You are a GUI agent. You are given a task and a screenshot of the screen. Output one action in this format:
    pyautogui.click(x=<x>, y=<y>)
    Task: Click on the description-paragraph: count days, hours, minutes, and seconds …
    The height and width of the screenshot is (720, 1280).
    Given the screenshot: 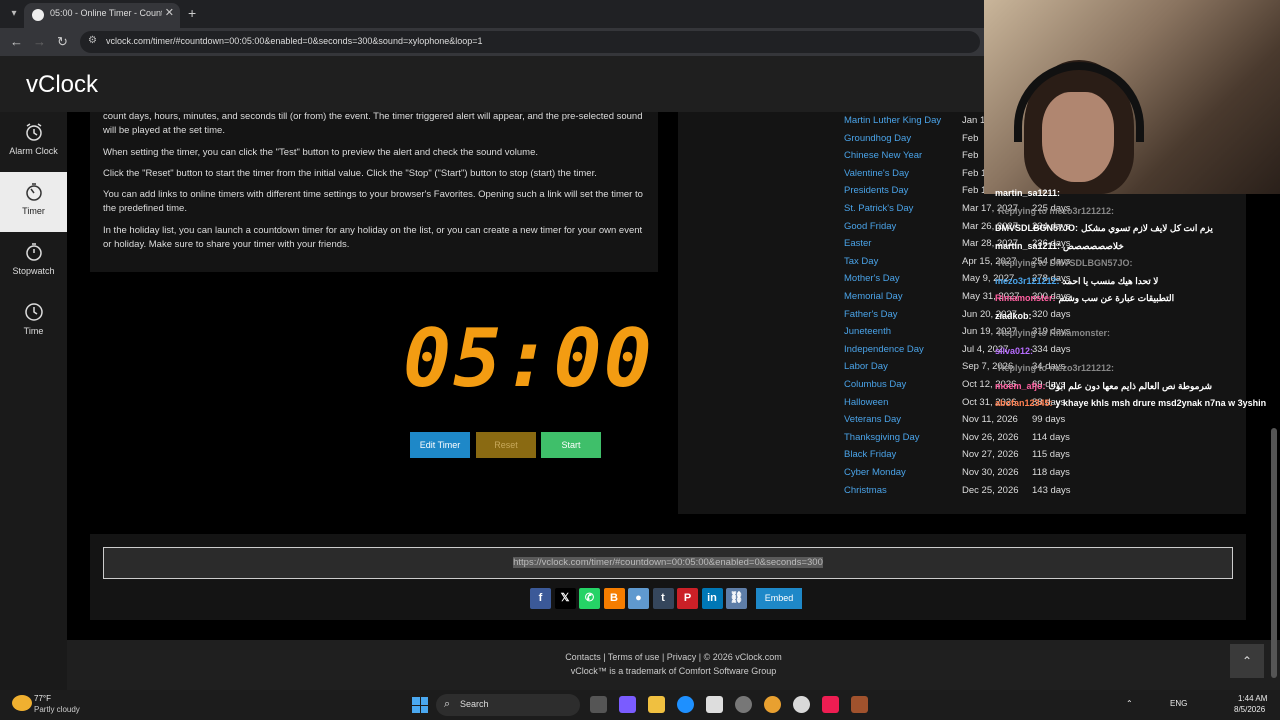 What is the action you would take?
    pyautogui.click(x=373, y=123)
    